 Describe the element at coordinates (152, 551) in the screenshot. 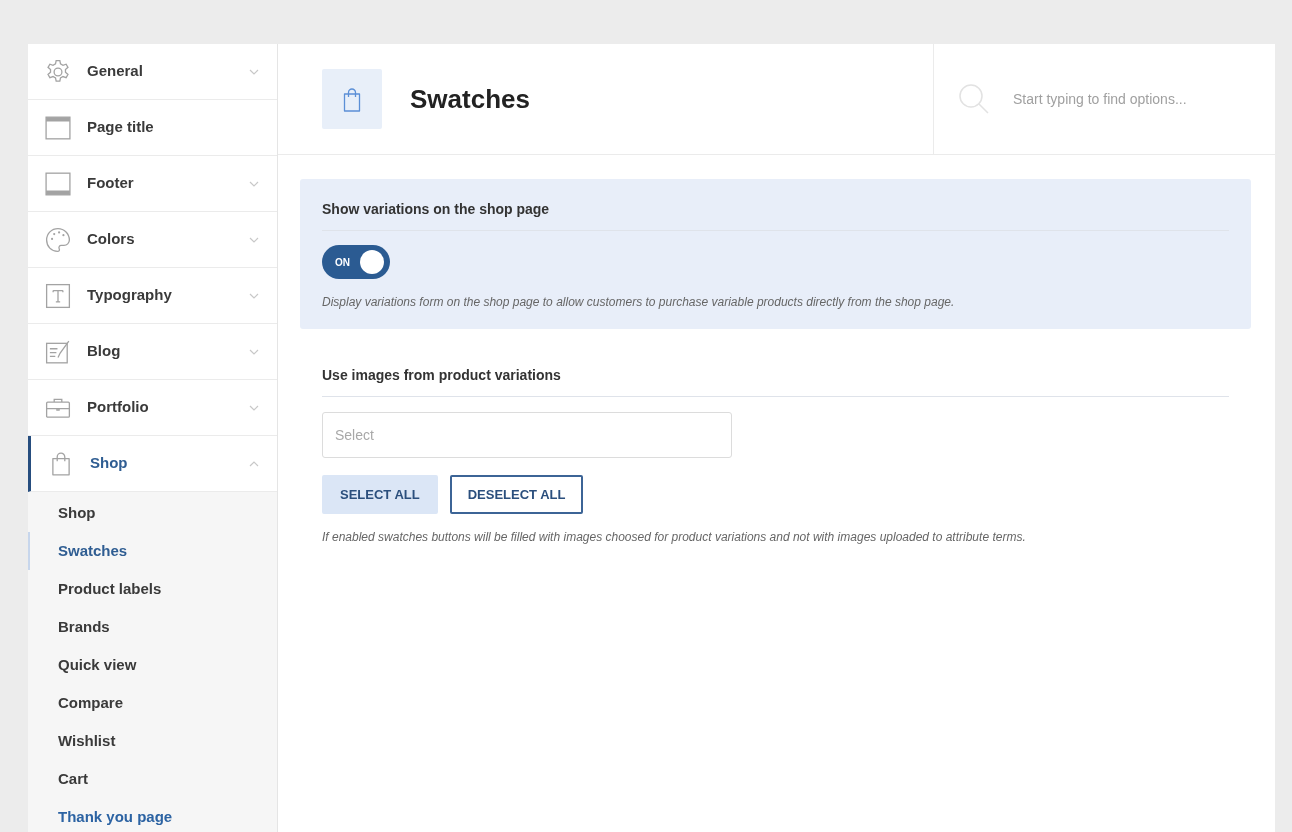

I see `submenu-item: Swatches` at that location.